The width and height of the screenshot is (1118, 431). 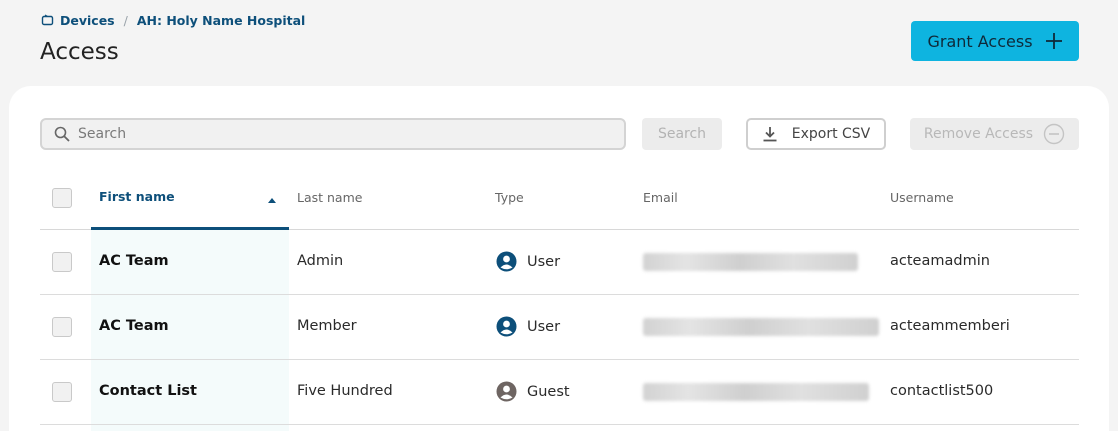 I want to click on column-header-type: Type, so click(x=509, y=197).